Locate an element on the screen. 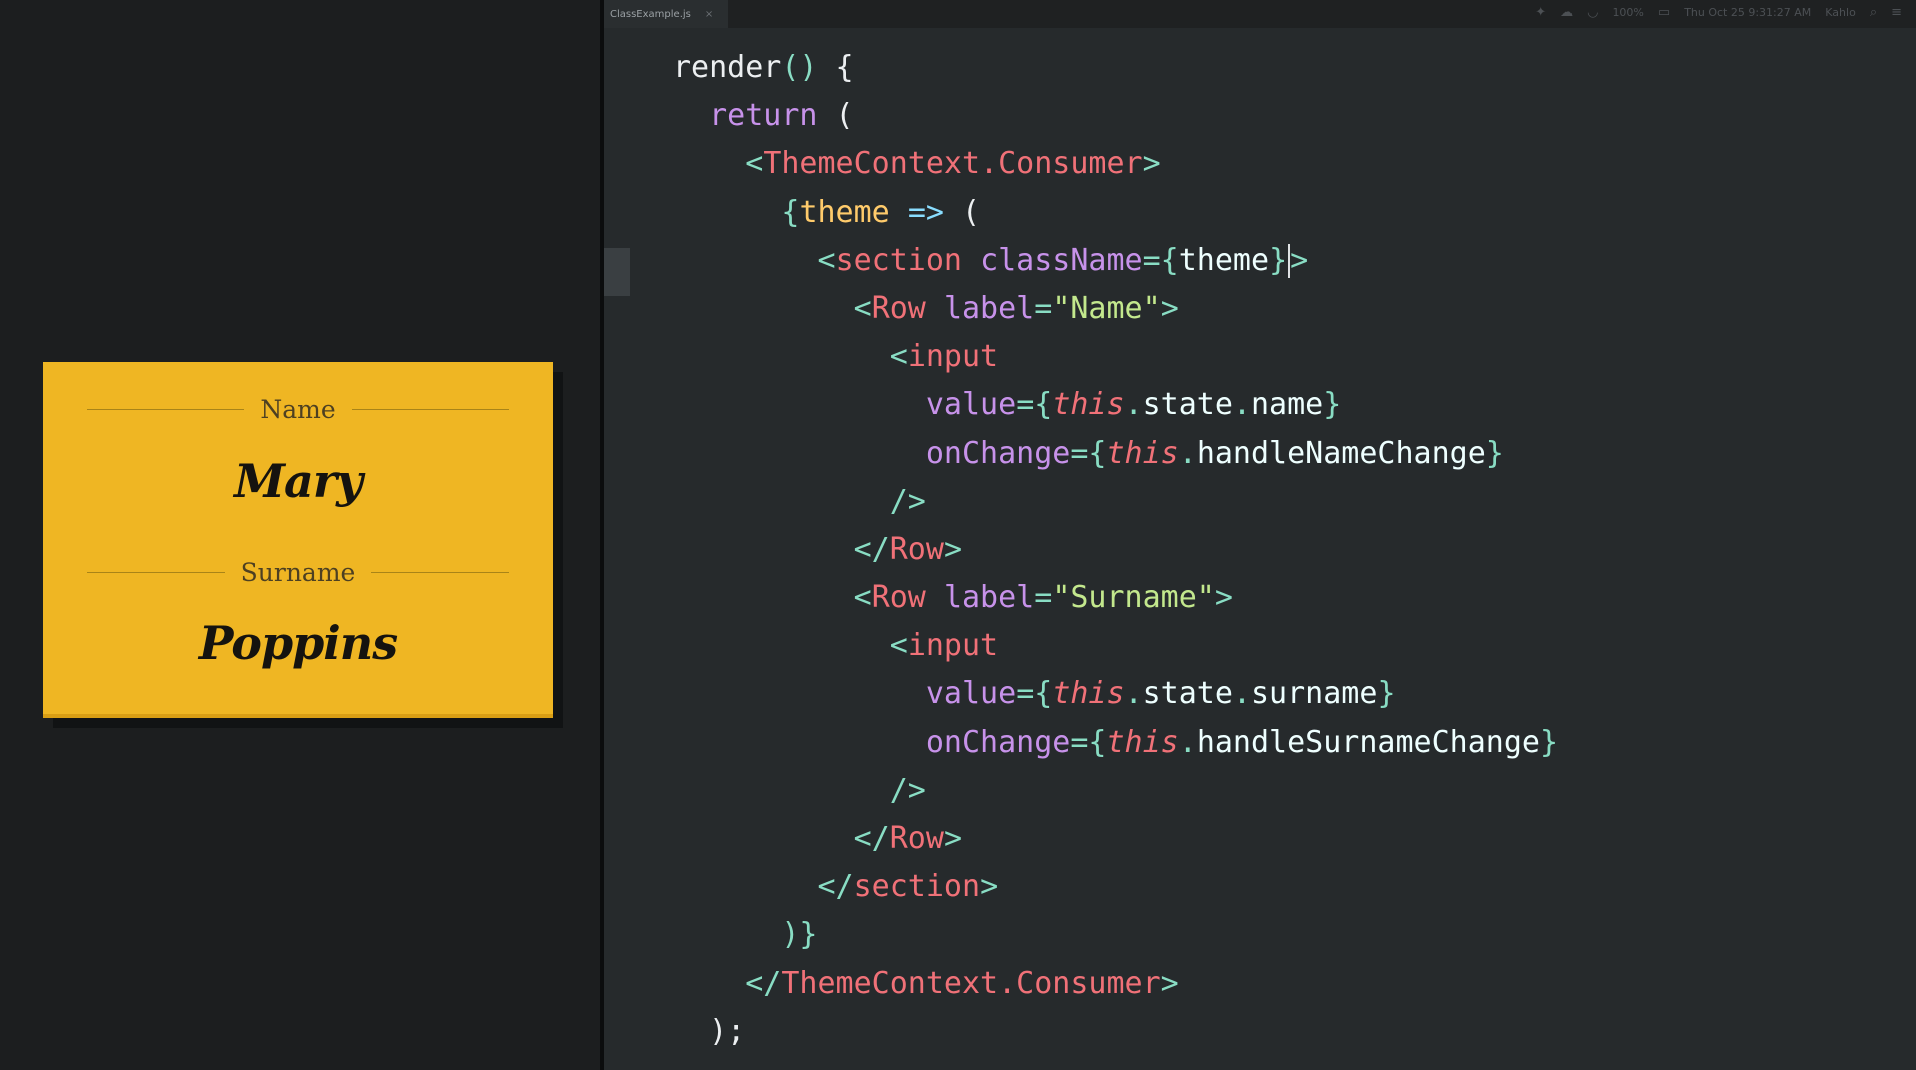 This screenshot has height=1070, width=1916. cloud-icon: ☁ is located at coordinates (1566, 12).